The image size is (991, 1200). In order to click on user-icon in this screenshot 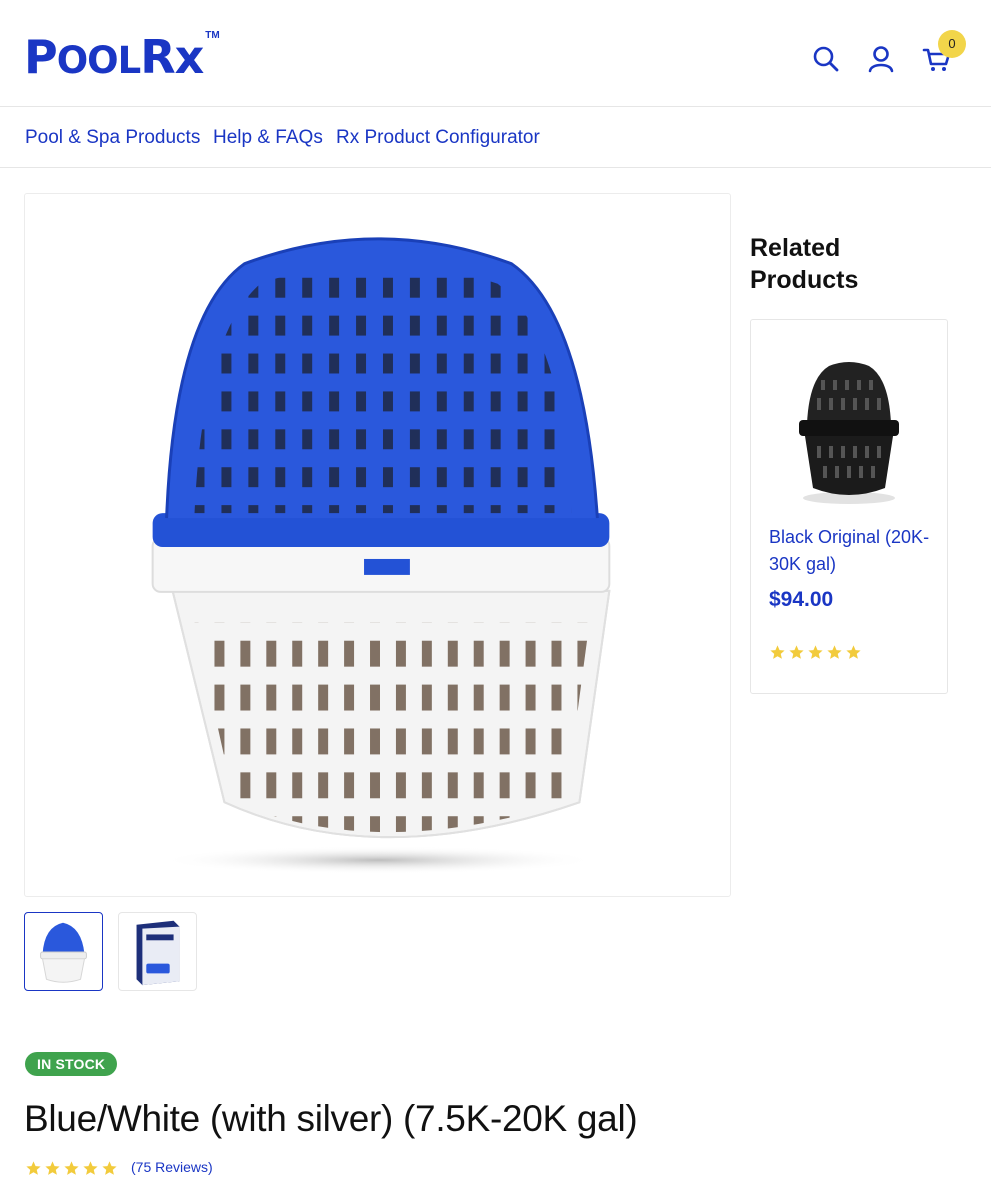, I will do `click(881, 59)`.